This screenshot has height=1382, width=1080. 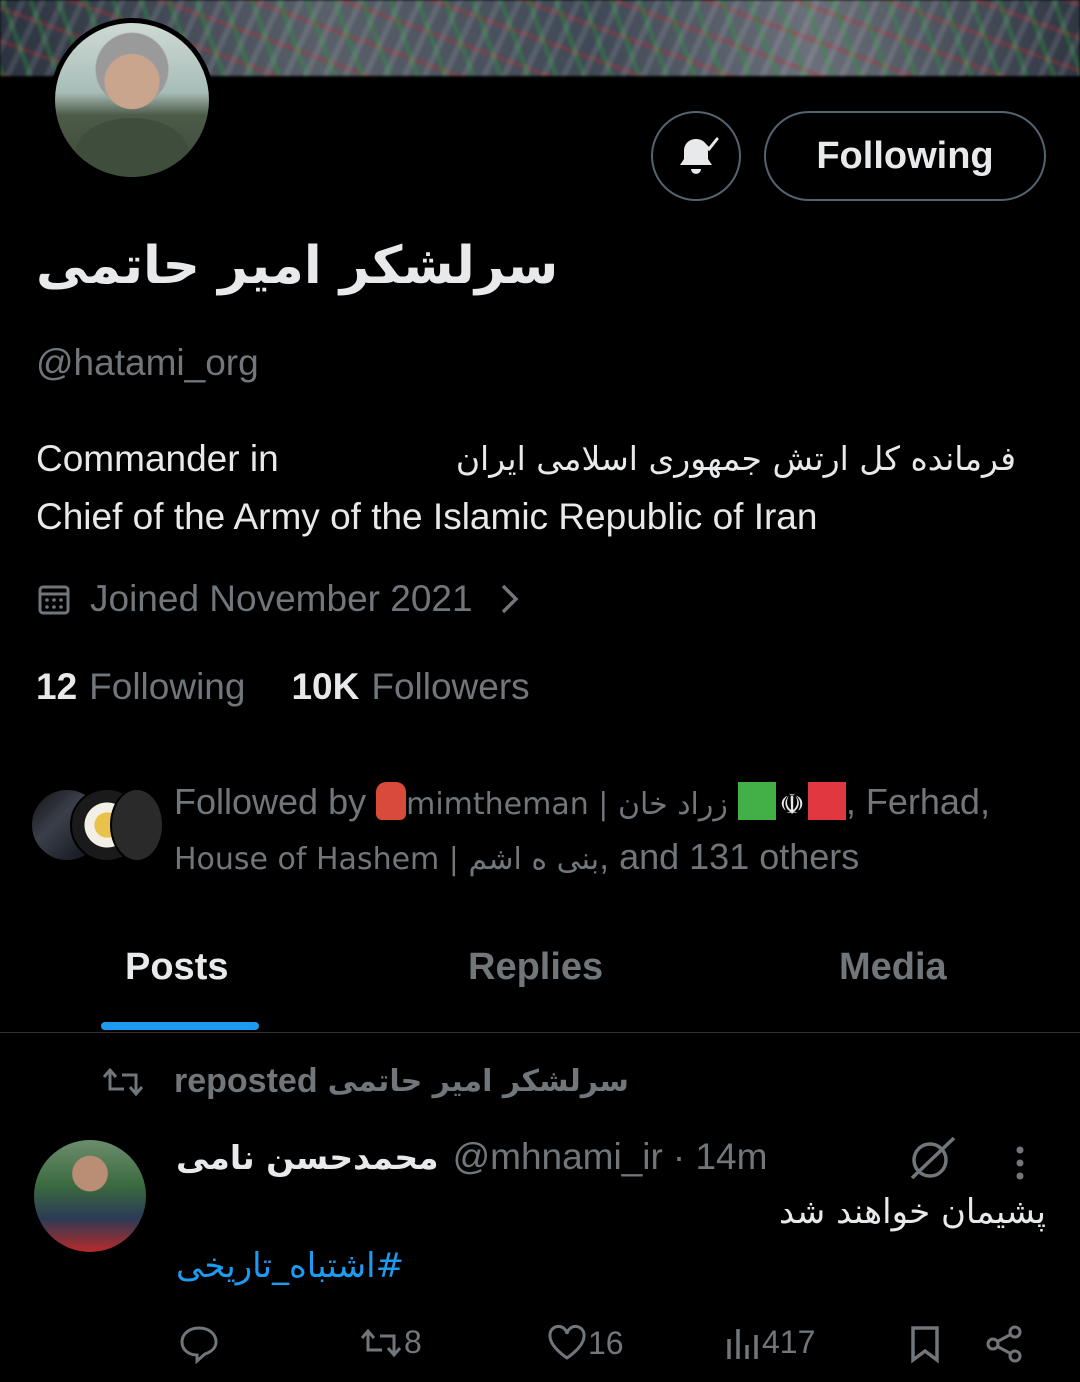 I want to click on post-author-avatar, so click(x=90, y=1196).